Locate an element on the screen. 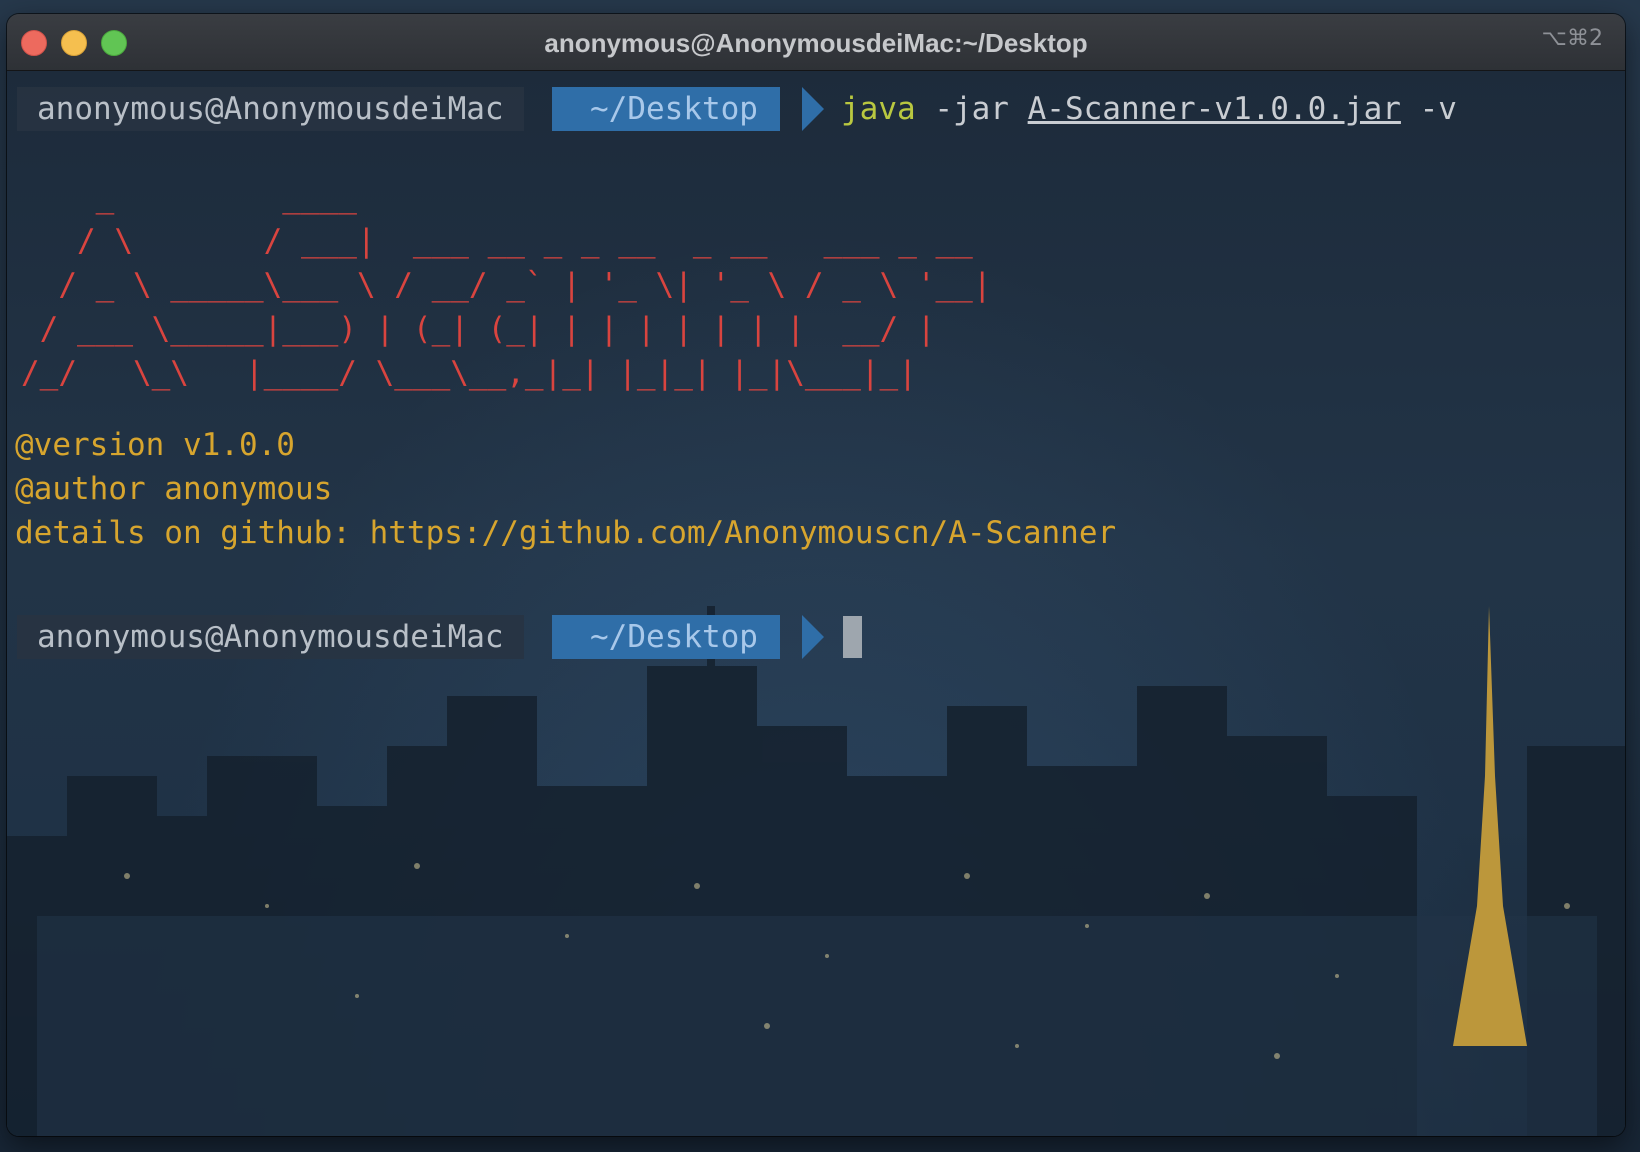 Image resolution: width=1640 pixels, height=1152 pixels. author-line: @author anonymous is located at coordinates (174, 489).